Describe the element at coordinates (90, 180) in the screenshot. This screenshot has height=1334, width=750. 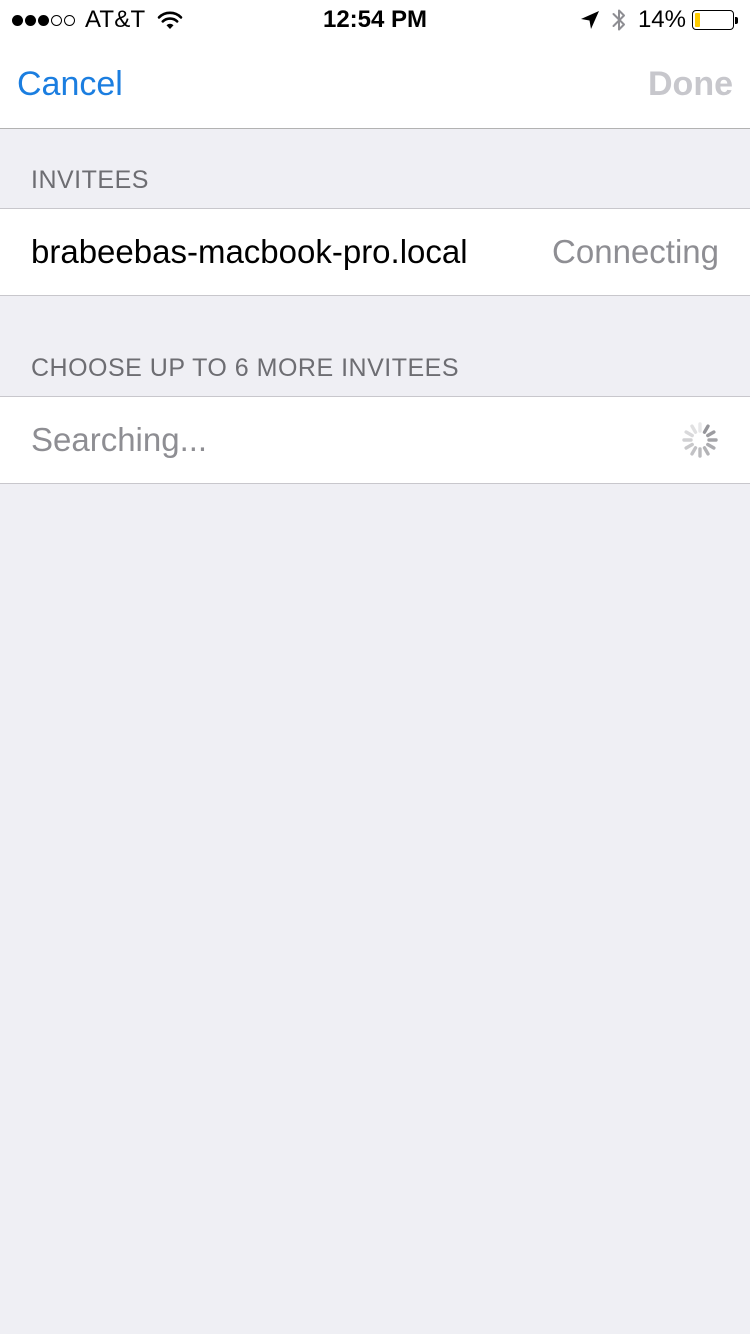
I see `invitees-section-header: INVITEES` at that location.